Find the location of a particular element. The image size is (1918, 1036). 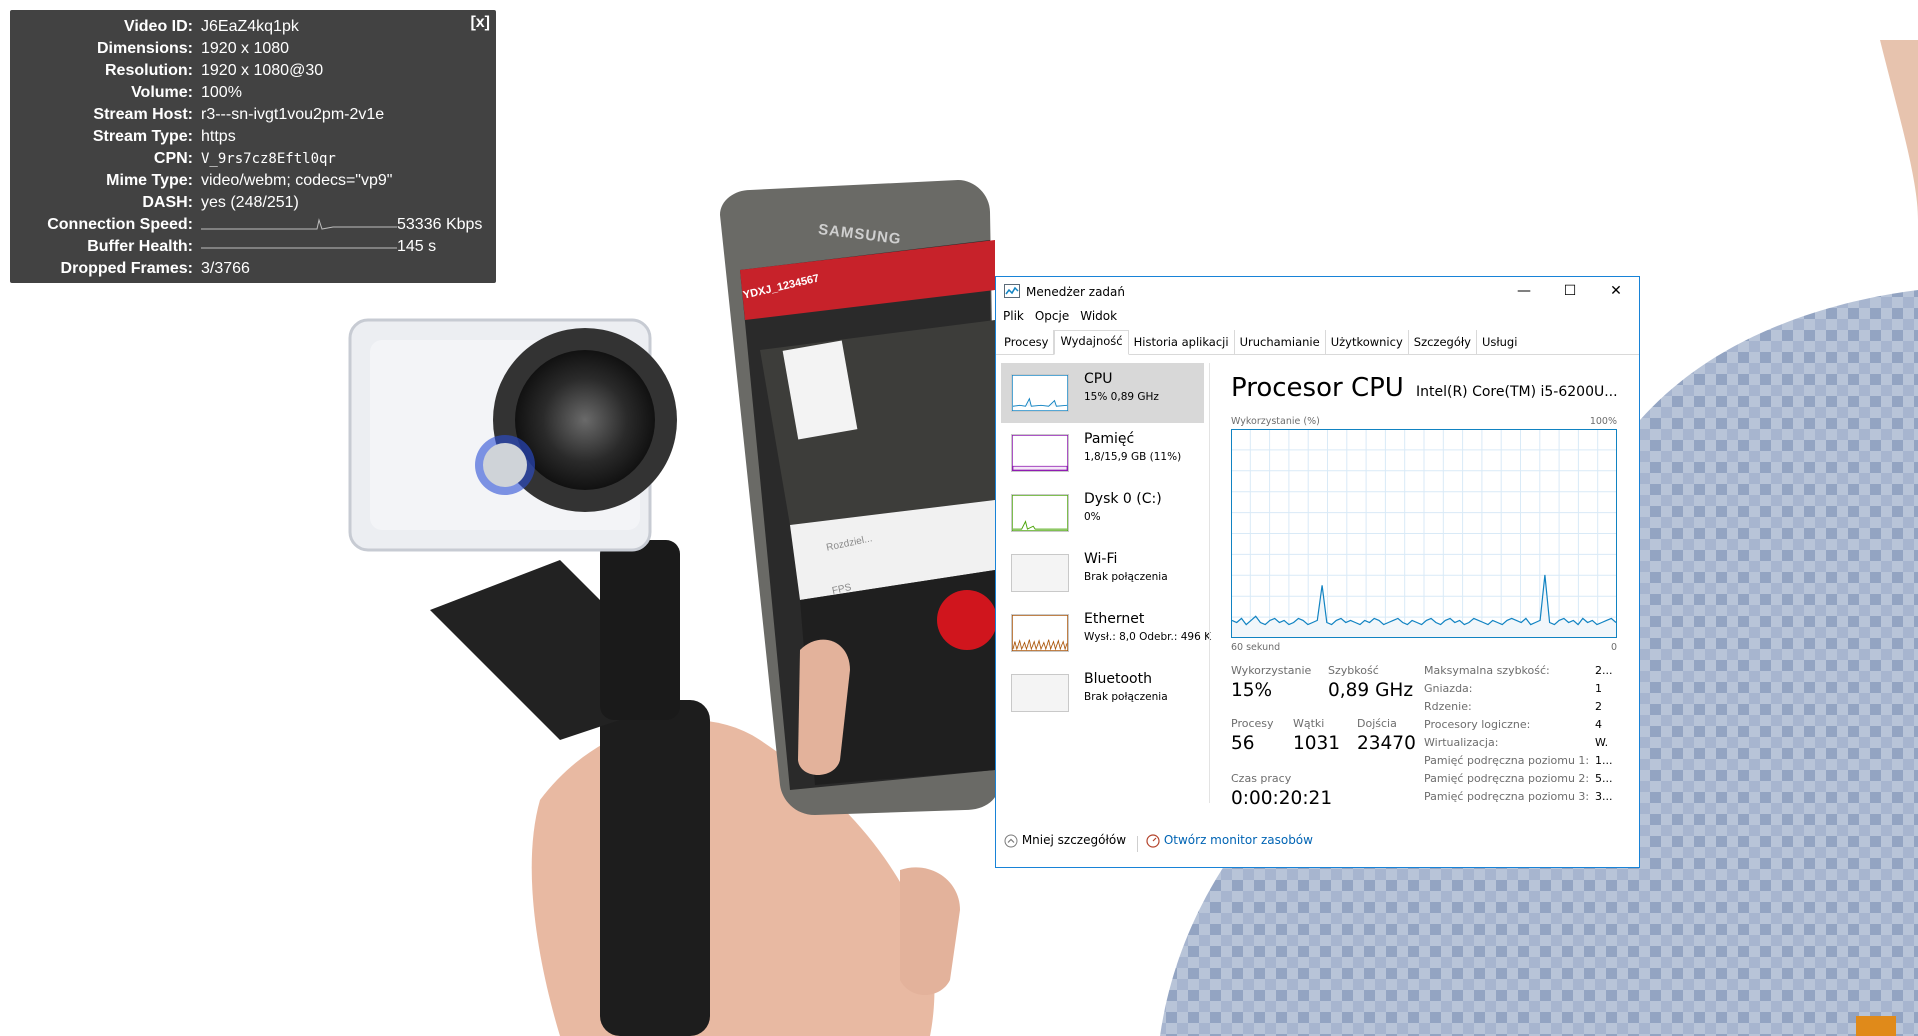

stats-row: Connection Speed: 53336 Kbps is located at coordinates (253, 225).